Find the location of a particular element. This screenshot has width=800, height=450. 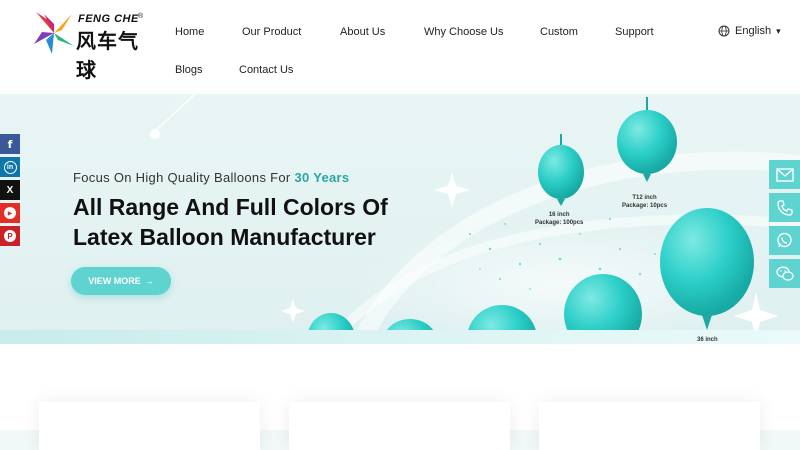

nav-blogs: Blogs is located at coordinates (189, 70).